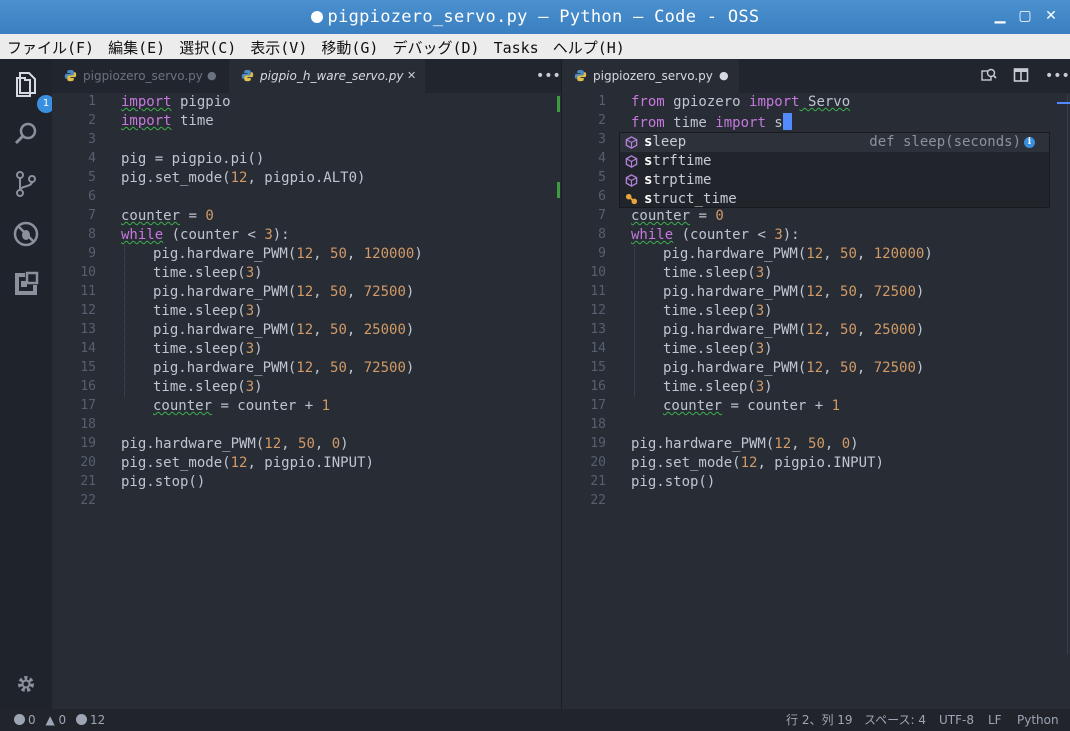 The width and height of the screenshot is (1070, 731). What do you see at coordinates (598, 329) in the screenshot?
I see `line-number: 13` at bounding box center [598, 329].